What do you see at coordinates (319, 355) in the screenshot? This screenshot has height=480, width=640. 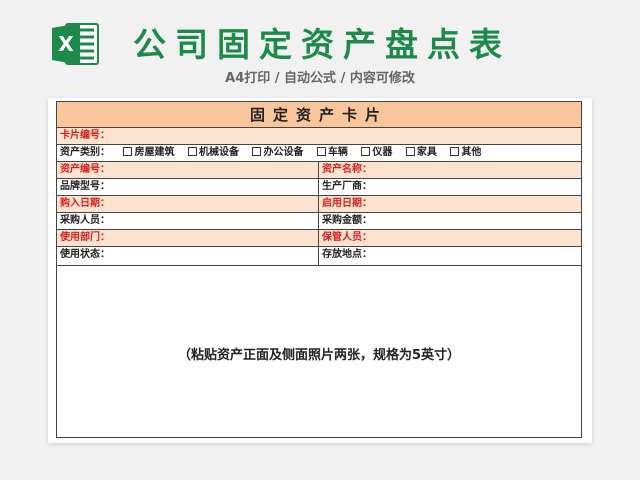 I see `photo-note: （粘贴资产正面及侧面照片两张，规格为5英寸）` at bounding box center [319, 355].